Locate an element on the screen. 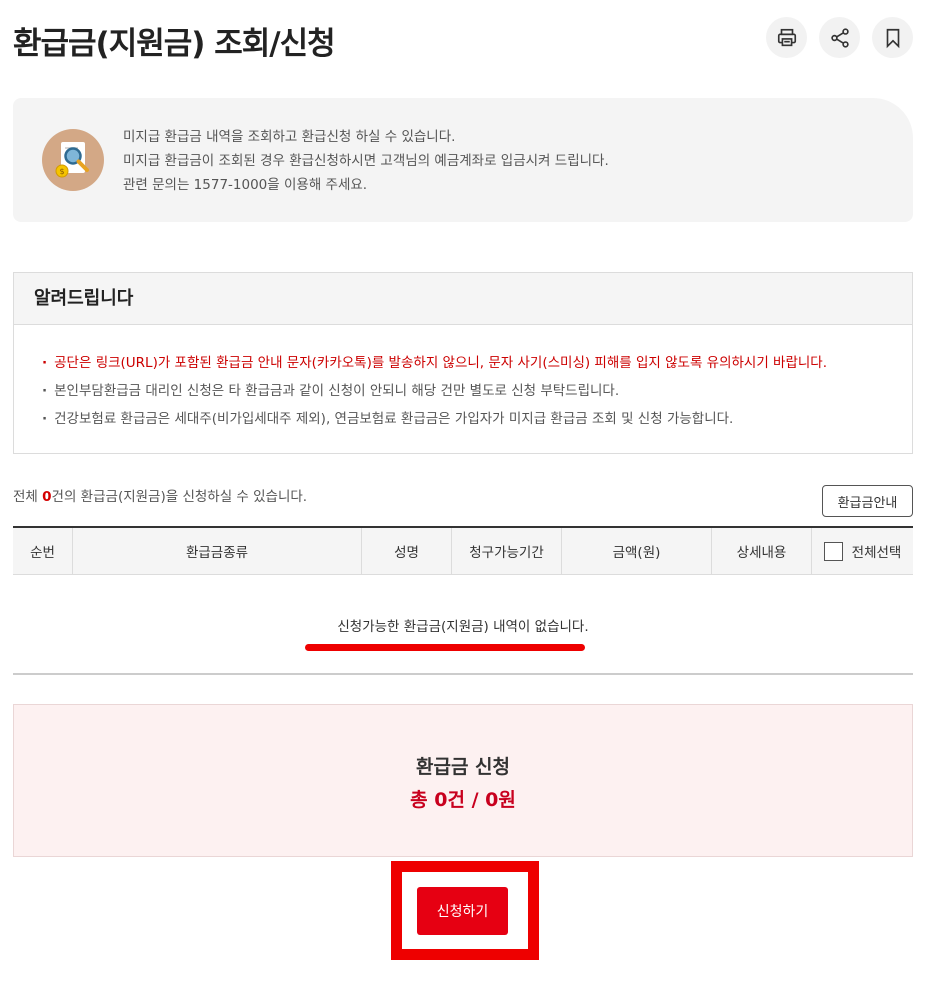 The image size is (926, 988). table-header: 순번 환급금종류 성명 청구가능기간 금액(원) 상세내용 전체선택 is located at coordinates (463, 551).